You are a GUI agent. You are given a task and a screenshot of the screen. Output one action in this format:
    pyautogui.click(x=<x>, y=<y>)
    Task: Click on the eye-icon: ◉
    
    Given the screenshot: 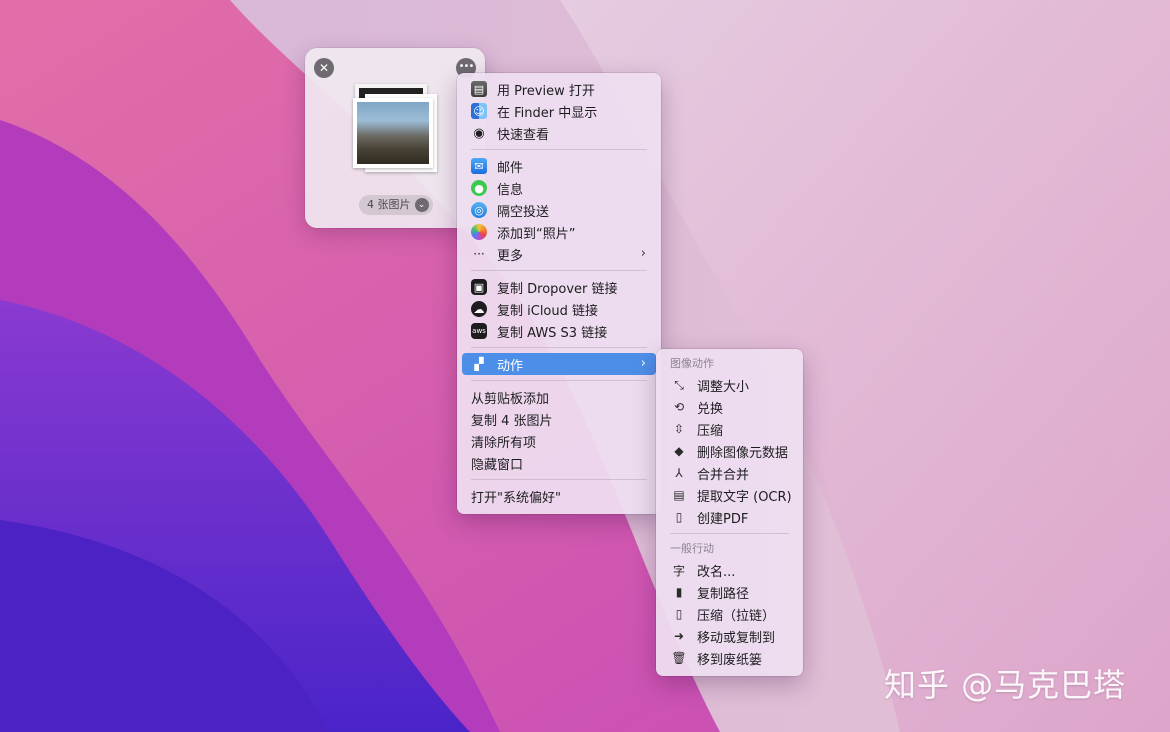 What is the action you would take?
    pyautogui.click(x=479, y=133)
    